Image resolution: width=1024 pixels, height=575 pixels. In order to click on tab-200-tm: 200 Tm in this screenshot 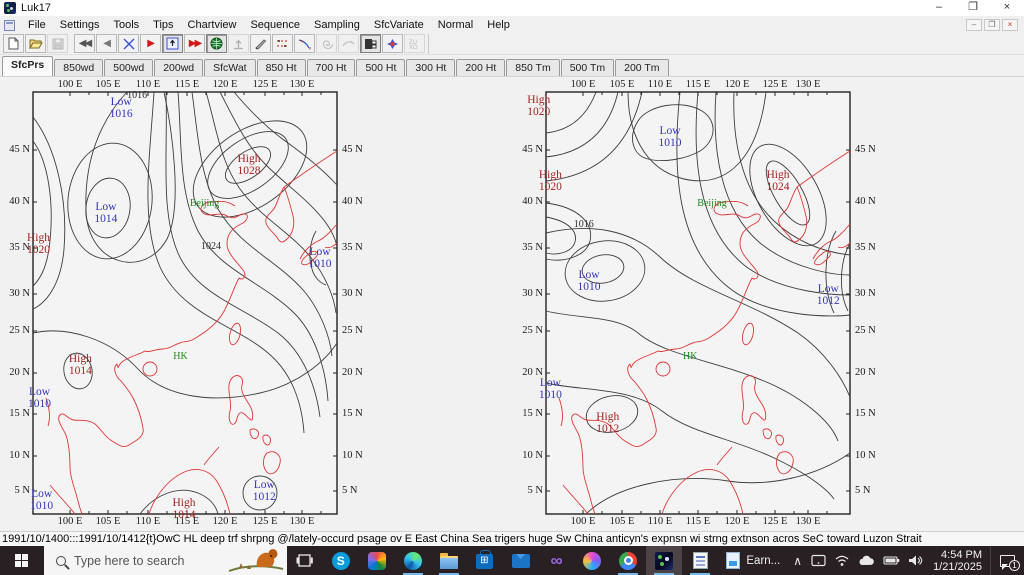, I will do `click(642, 67)`.